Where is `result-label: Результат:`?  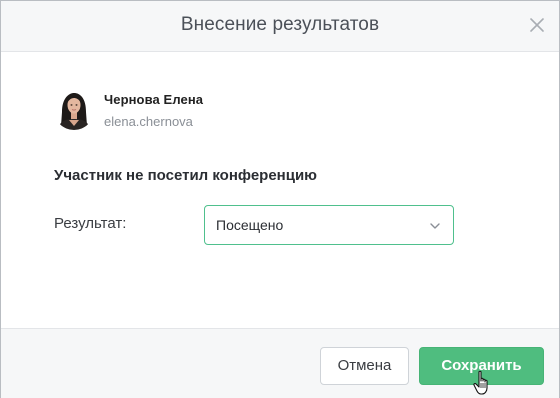 result-label: Результат: is located at coordinates (90, 223).